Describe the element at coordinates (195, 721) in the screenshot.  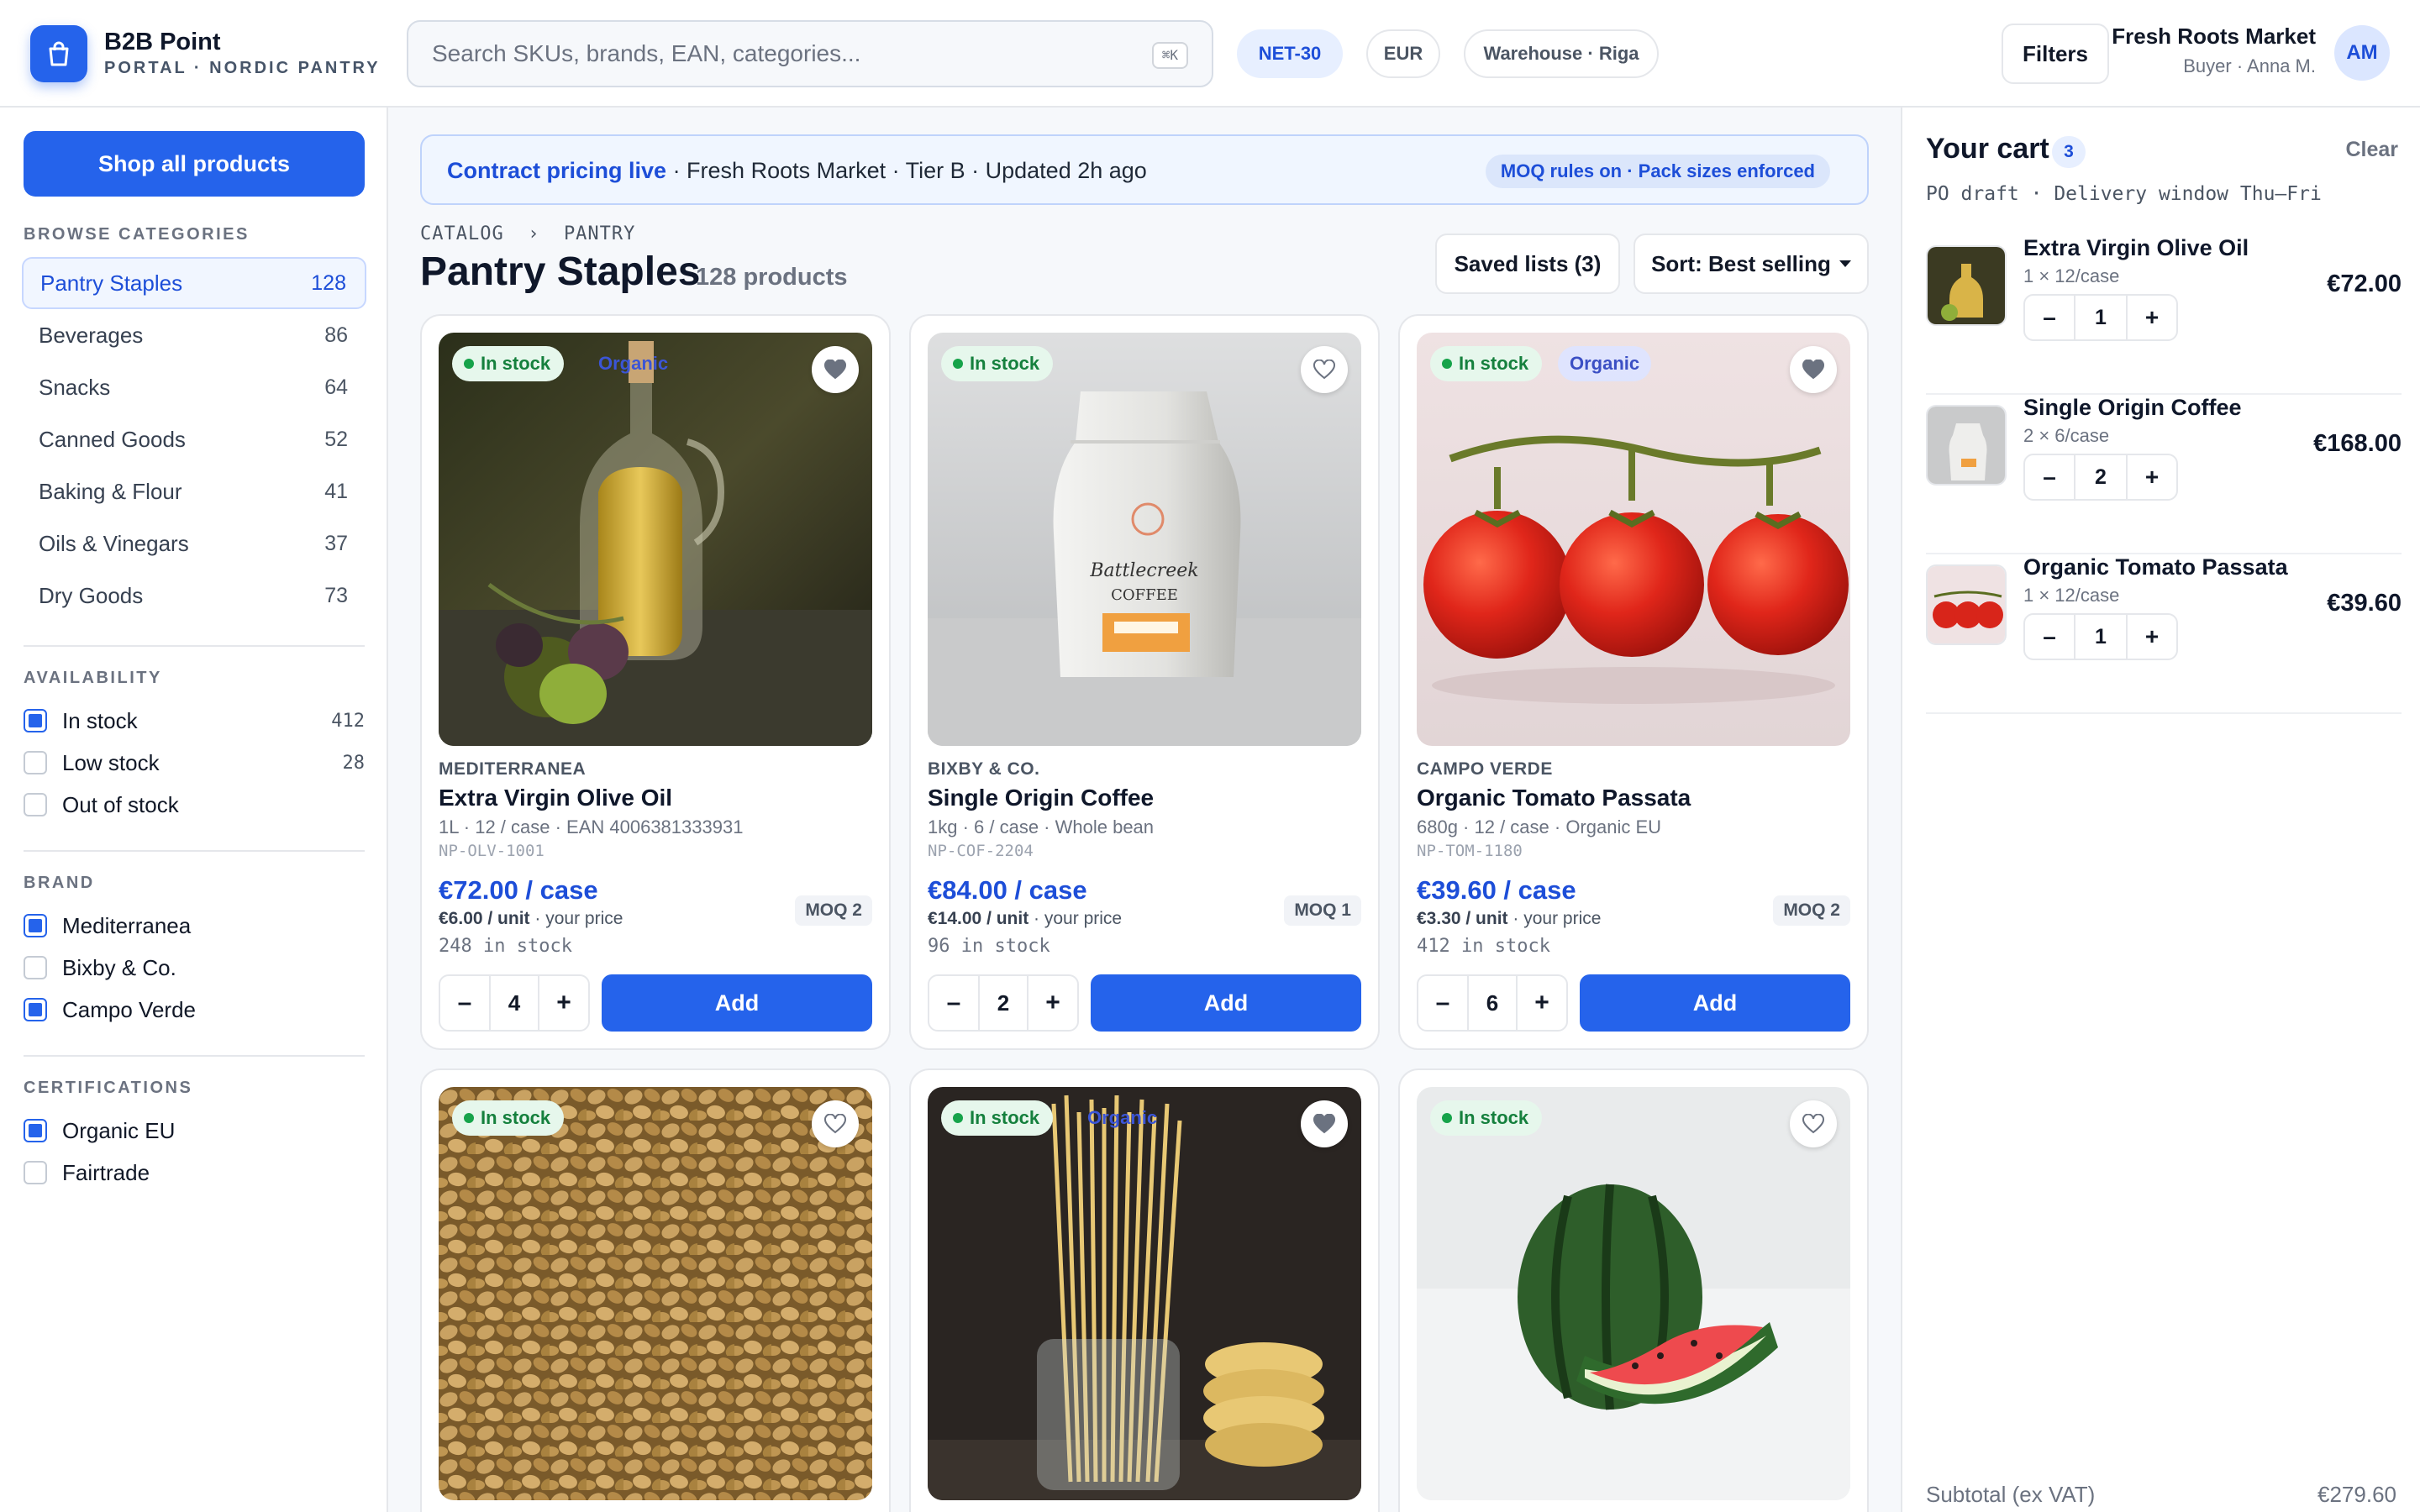
I see `filter-in-stock: In stock 412` at that location.